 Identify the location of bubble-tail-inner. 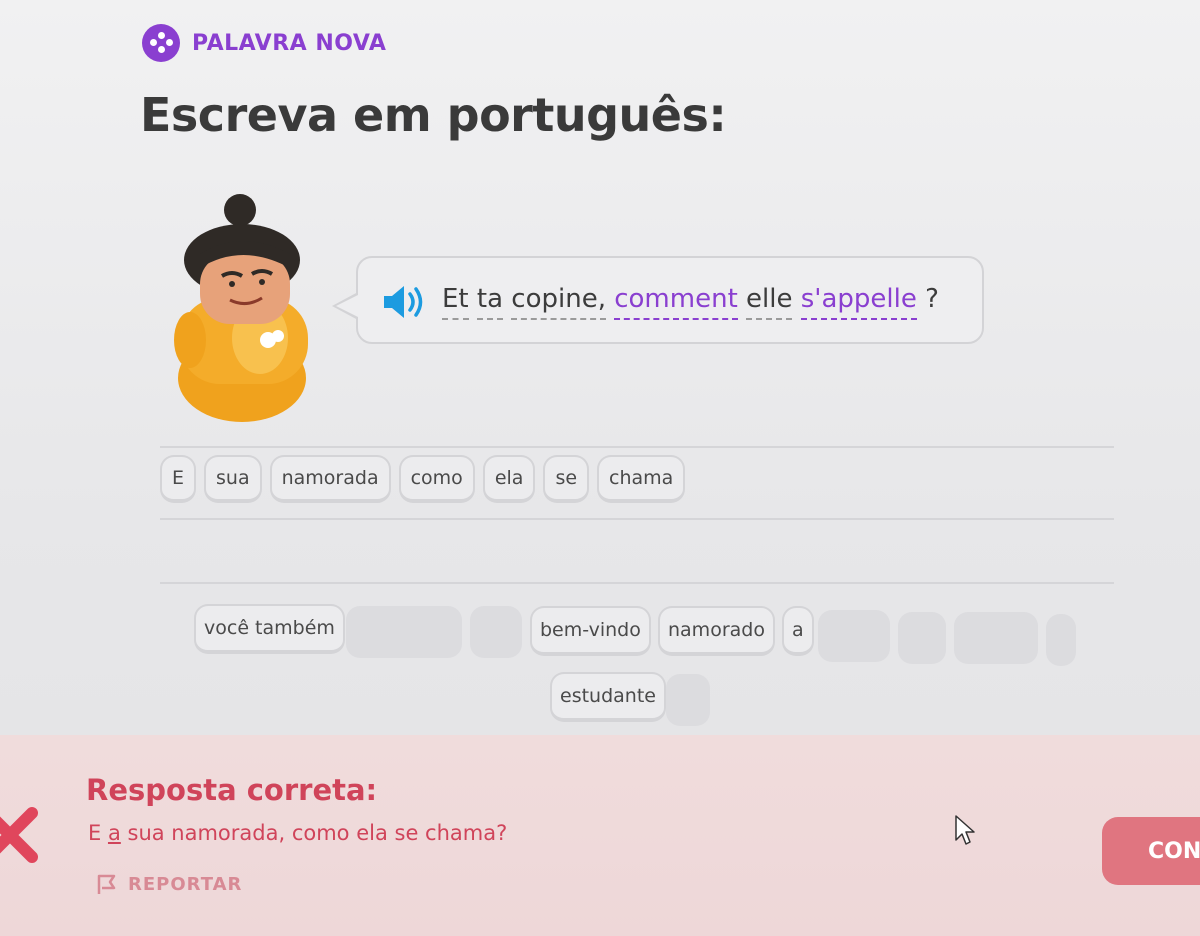
(347, 306).